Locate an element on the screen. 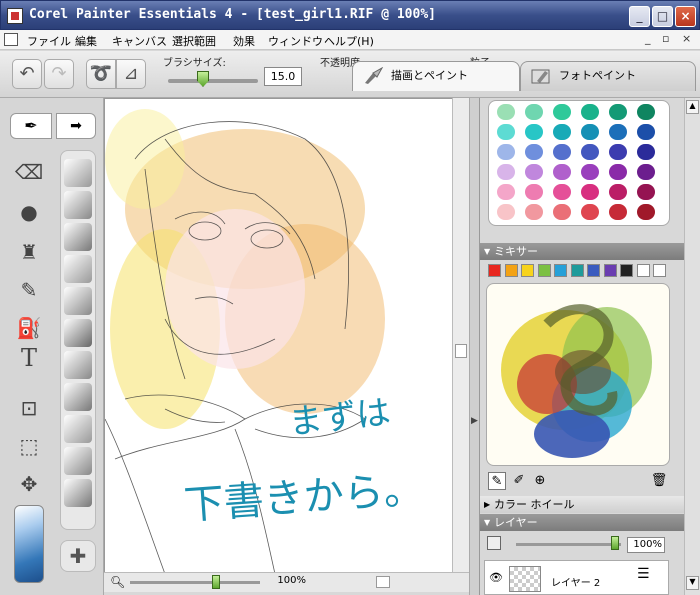  freehand-stroke-button: ➰ is located at coordinates (101, 74).